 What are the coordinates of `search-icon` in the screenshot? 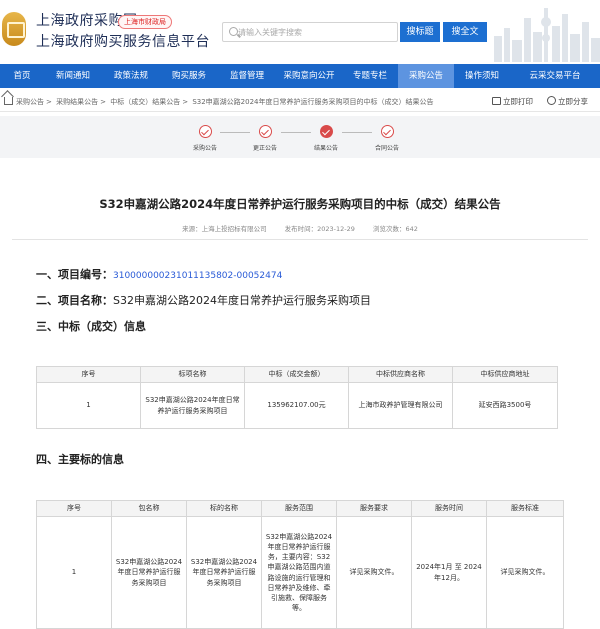 It's located at (233, 31).